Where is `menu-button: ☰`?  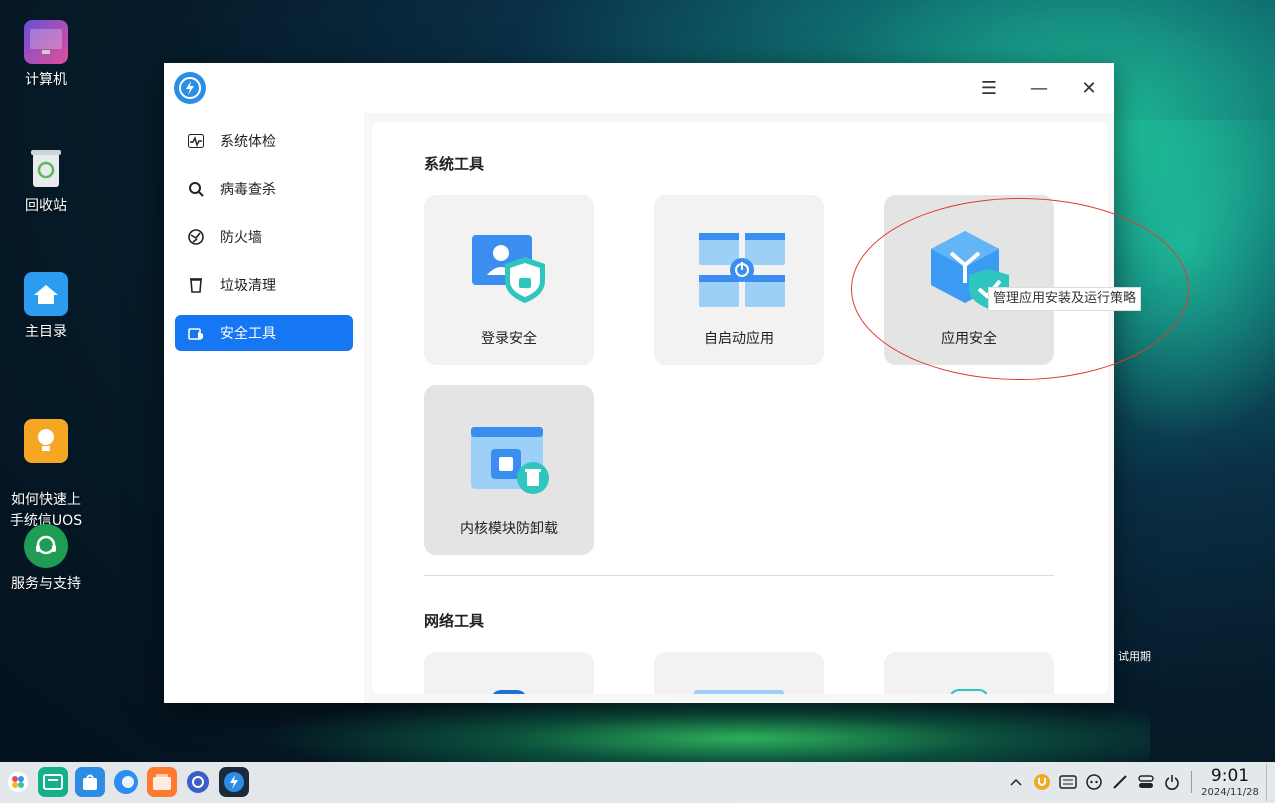 menu-button: ☰ is located at coordinates (989, 88).